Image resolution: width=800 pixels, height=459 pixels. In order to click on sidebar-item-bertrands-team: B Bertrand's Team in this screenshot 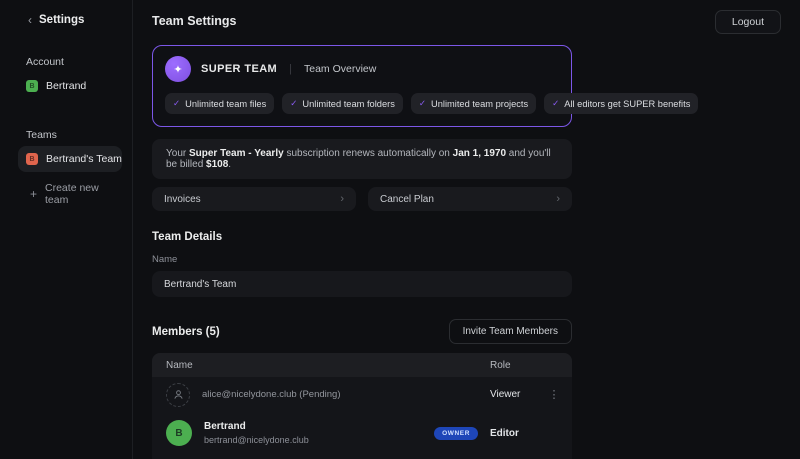, I will do `click(70, 159)`.